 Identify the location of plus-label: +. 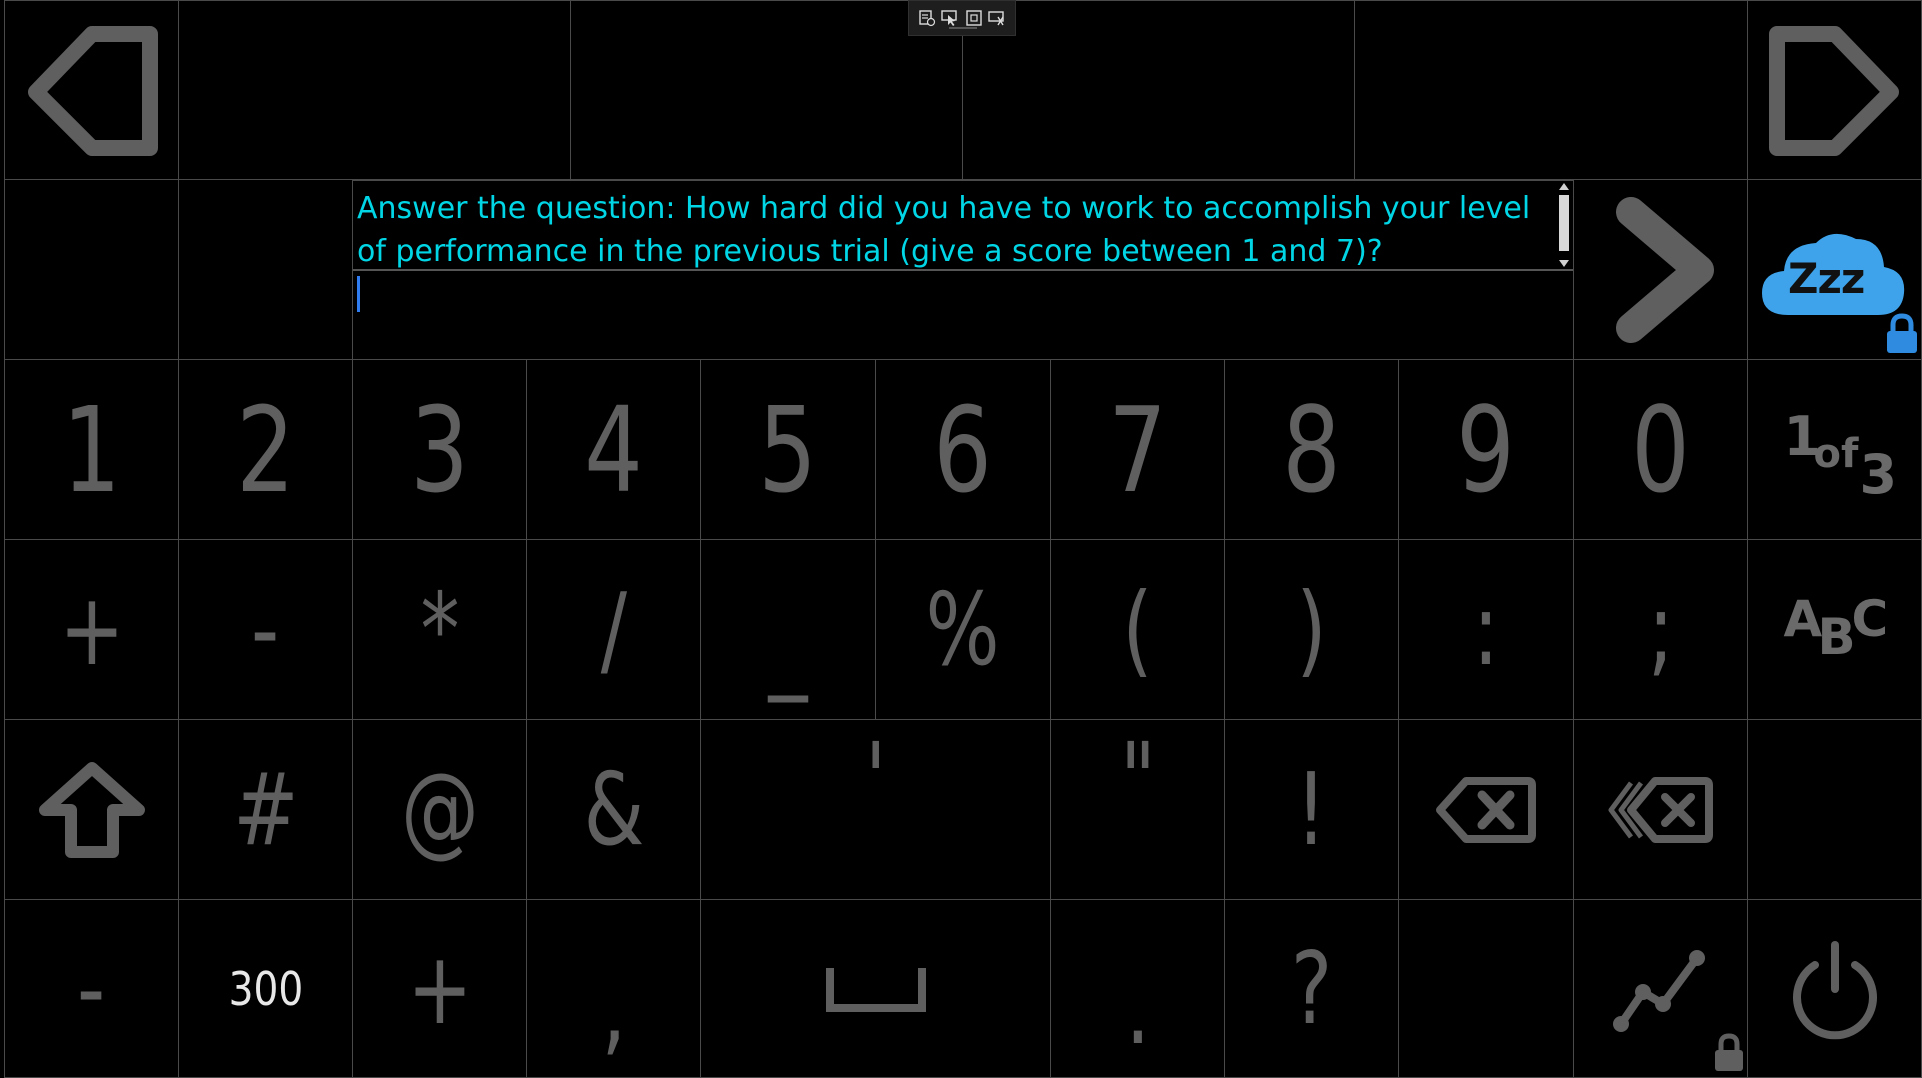
(439, 988).